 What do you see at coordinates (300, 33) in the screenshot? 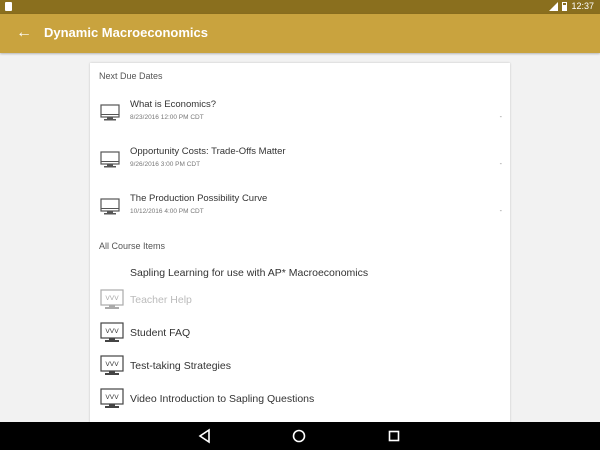
I see `app-bar: ← Dynamic Macroeconomics` at bounding box center [300, 33].